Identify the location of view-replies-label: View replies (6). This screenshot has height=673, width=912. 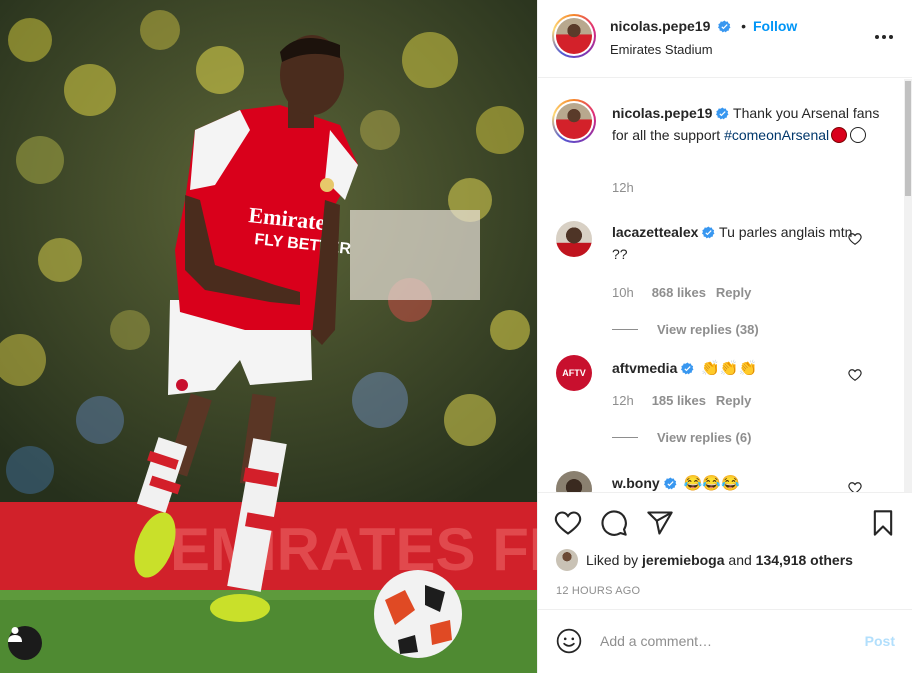
(704, 437).